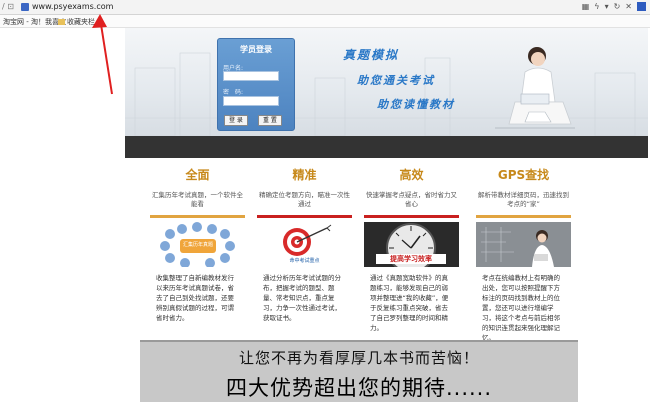 This screenshot has width=650, height=410. I want to click on favorites-bar: 淘宝网 - 淘！我喜欢 收藏夹栏, so click(325, 21).